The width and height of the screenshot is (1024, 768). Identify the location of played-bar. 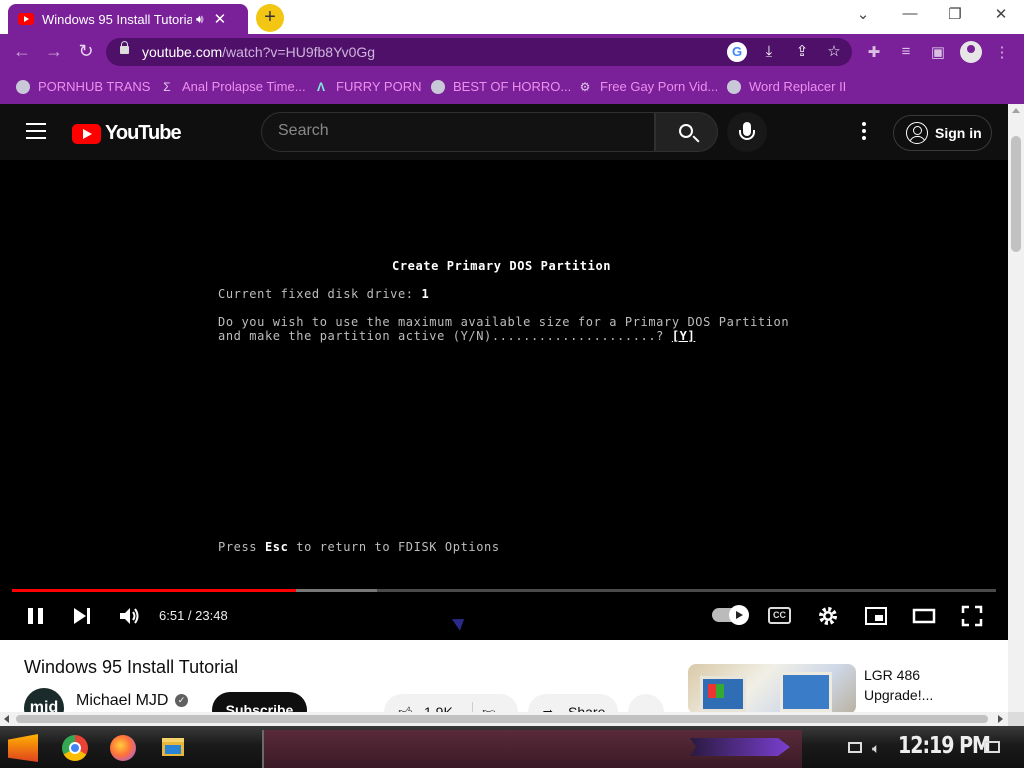
(154, 590).